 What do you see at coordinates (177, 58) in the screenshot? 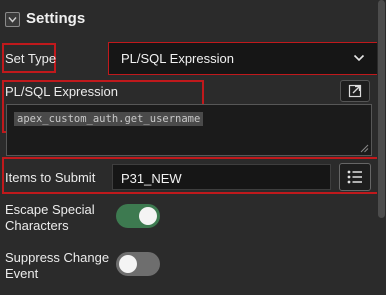
I see `set-type-value: PL/SQL Expression` at bounding box center [177, 58].